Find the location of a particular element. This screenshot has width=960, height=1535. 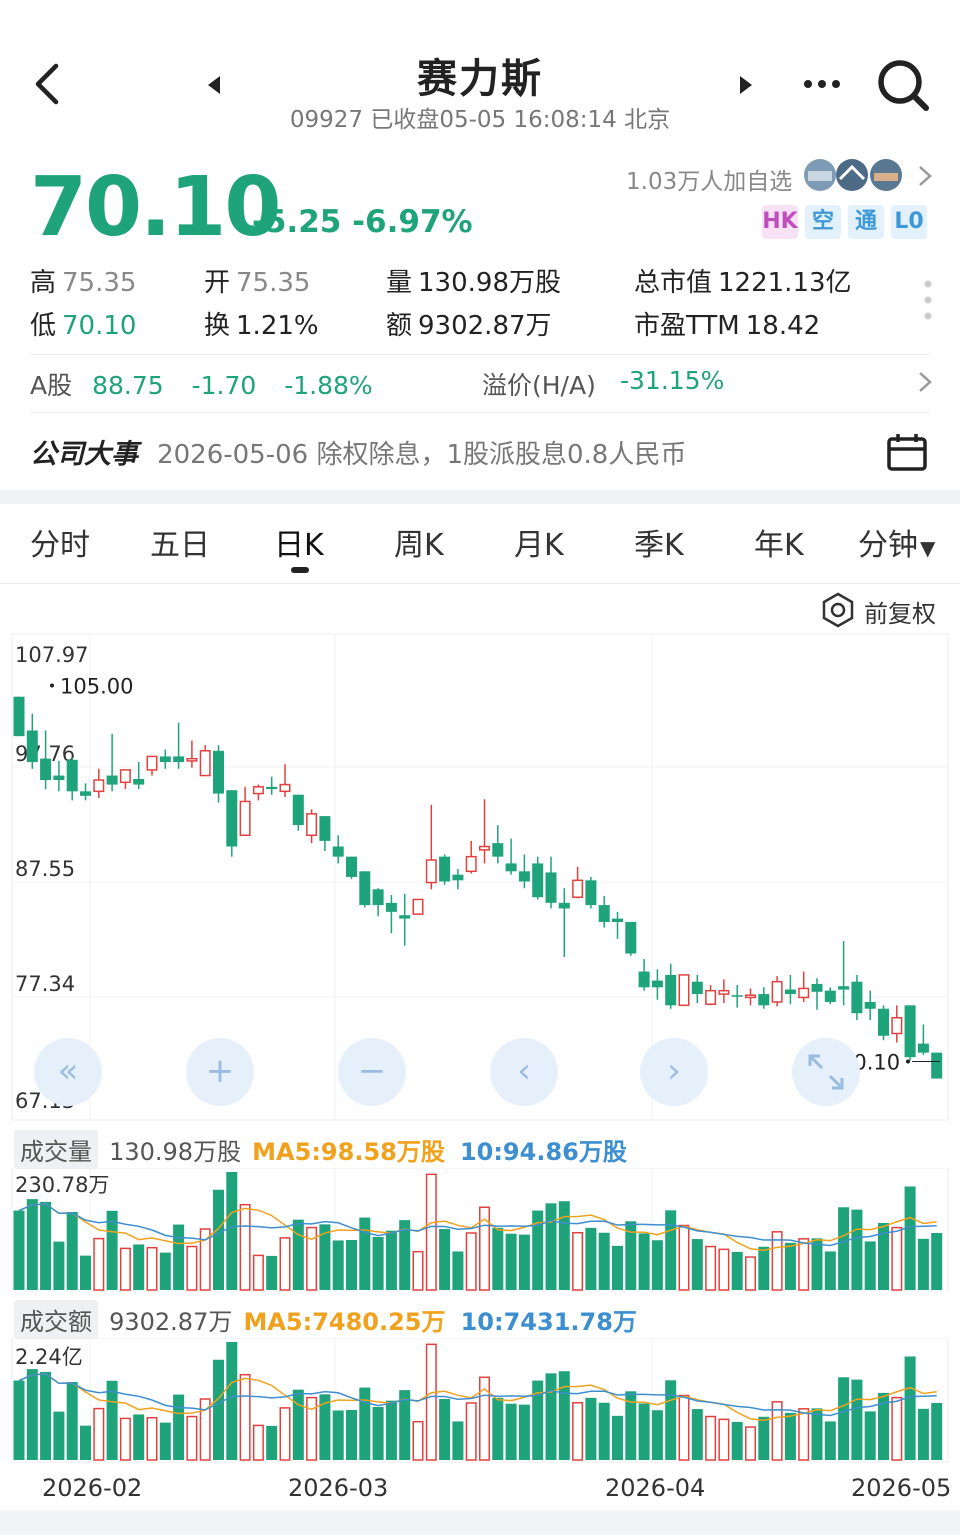

change-value: -5.25 is located at coordinates (297, 222).